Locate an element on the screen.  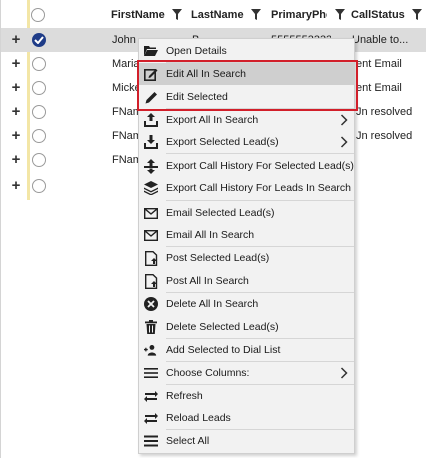
menu-item-label: Post All In Search is located at coordinates (207, 281).